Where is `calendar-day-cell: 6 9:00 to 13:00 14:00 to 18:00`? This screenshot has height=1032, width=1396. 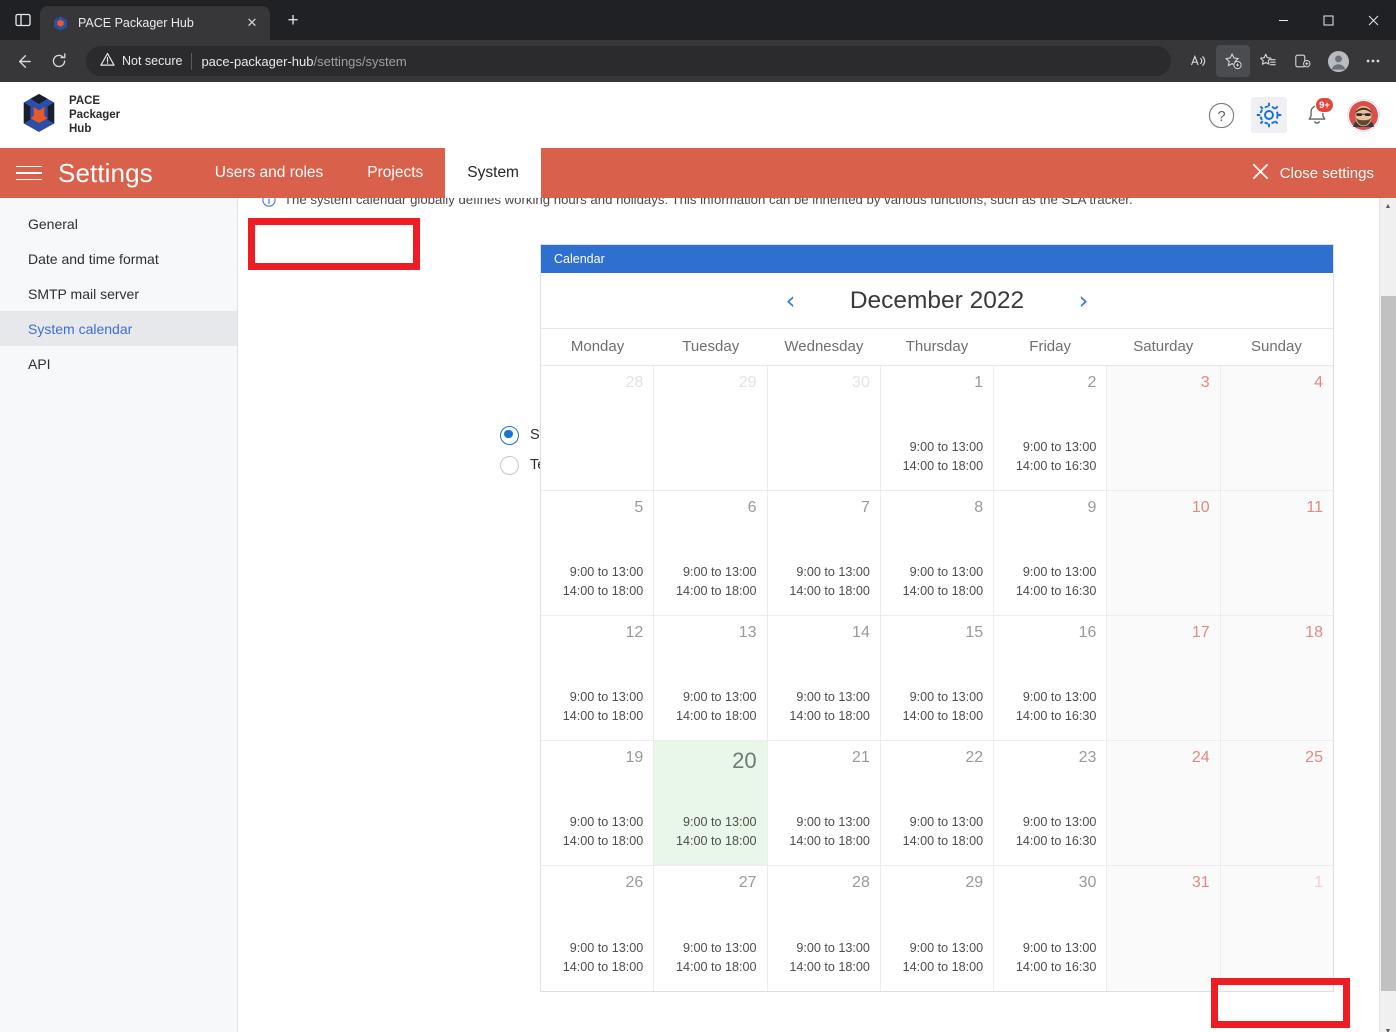 calendar-day-cell: 6 9:00 to 13:00 14:00 to 18:00 is located at coordinates (711, 553).